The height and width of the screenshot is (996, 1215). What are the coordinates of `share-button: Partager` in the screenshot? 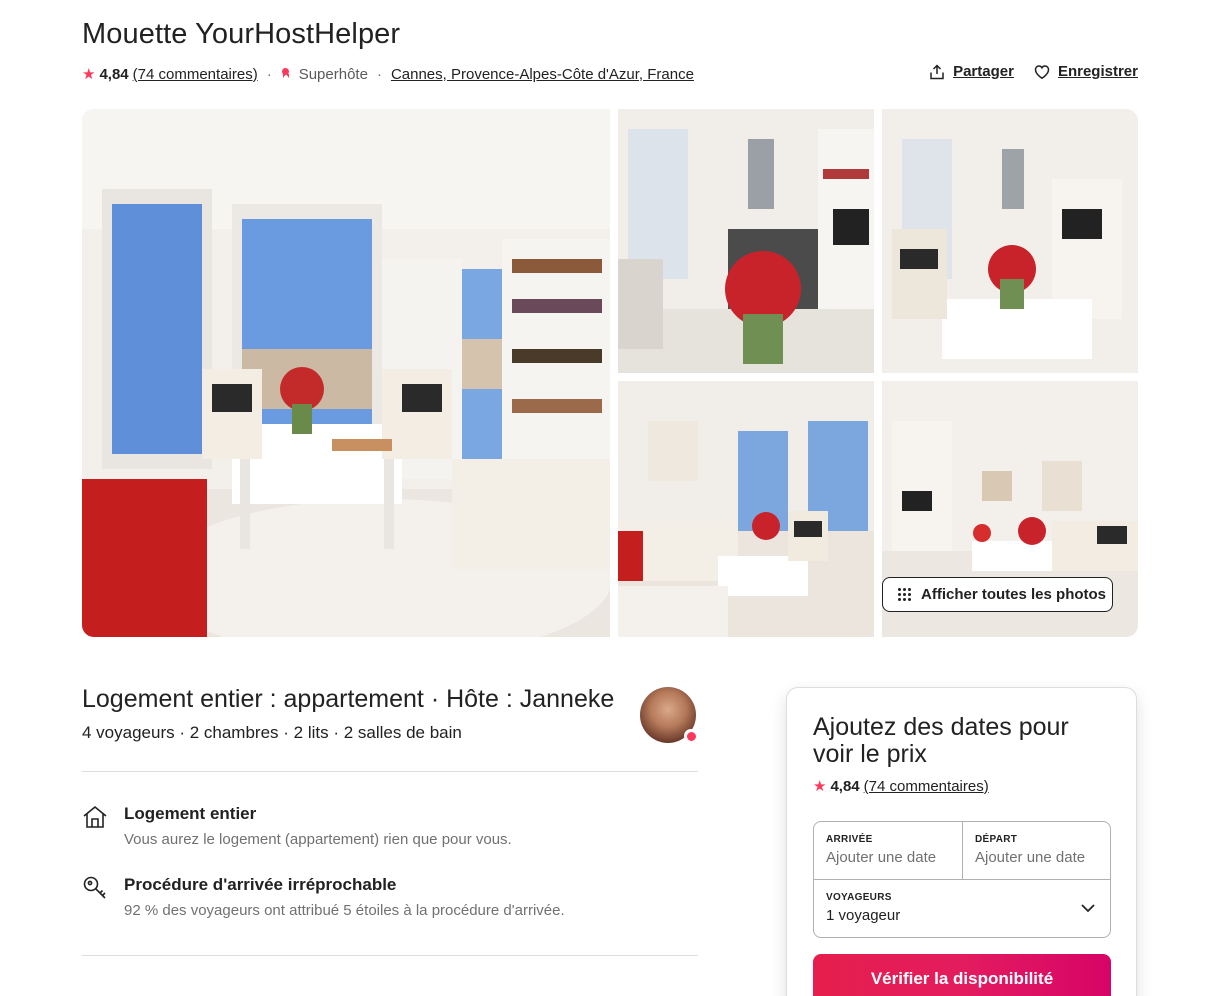 It's located at (971, 71).